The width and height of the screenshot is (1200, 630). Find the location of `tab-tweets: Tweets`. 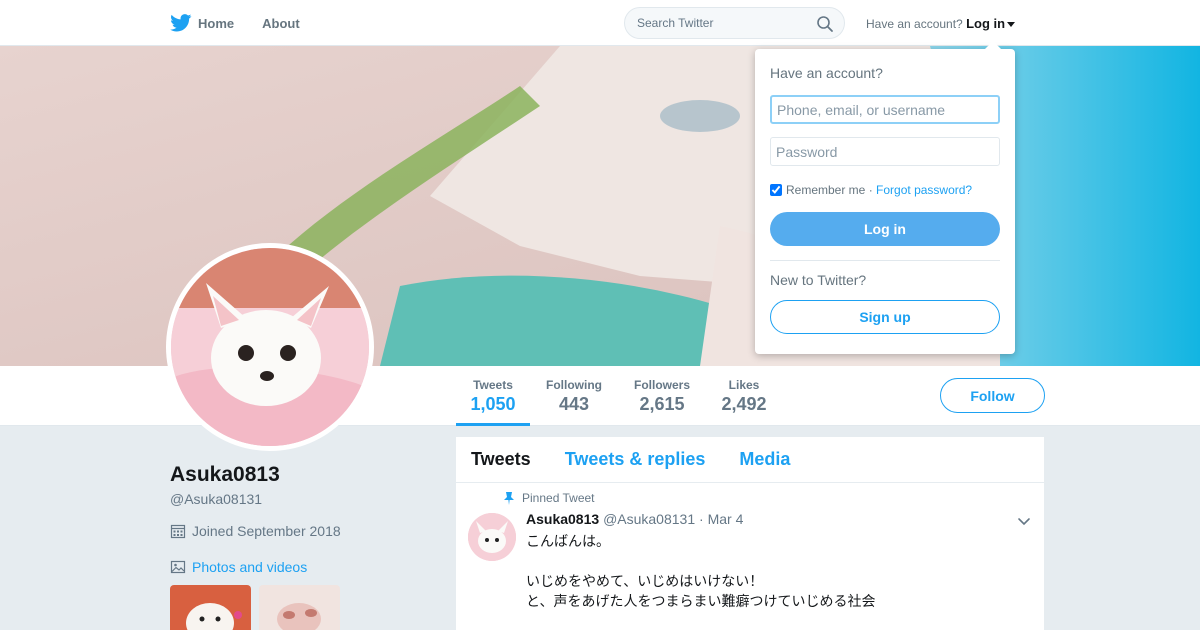

tab-tweets: Tweets is located at coordinates (501, 459).